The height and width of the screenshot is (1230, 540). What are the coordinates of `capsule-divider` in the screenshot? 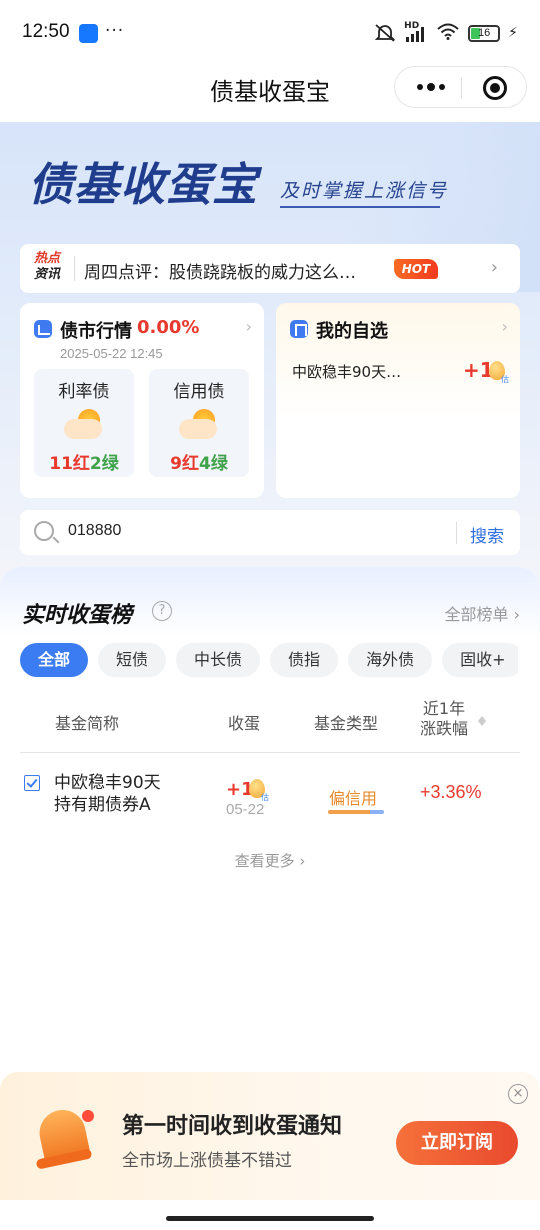 It's located at (461, 88).